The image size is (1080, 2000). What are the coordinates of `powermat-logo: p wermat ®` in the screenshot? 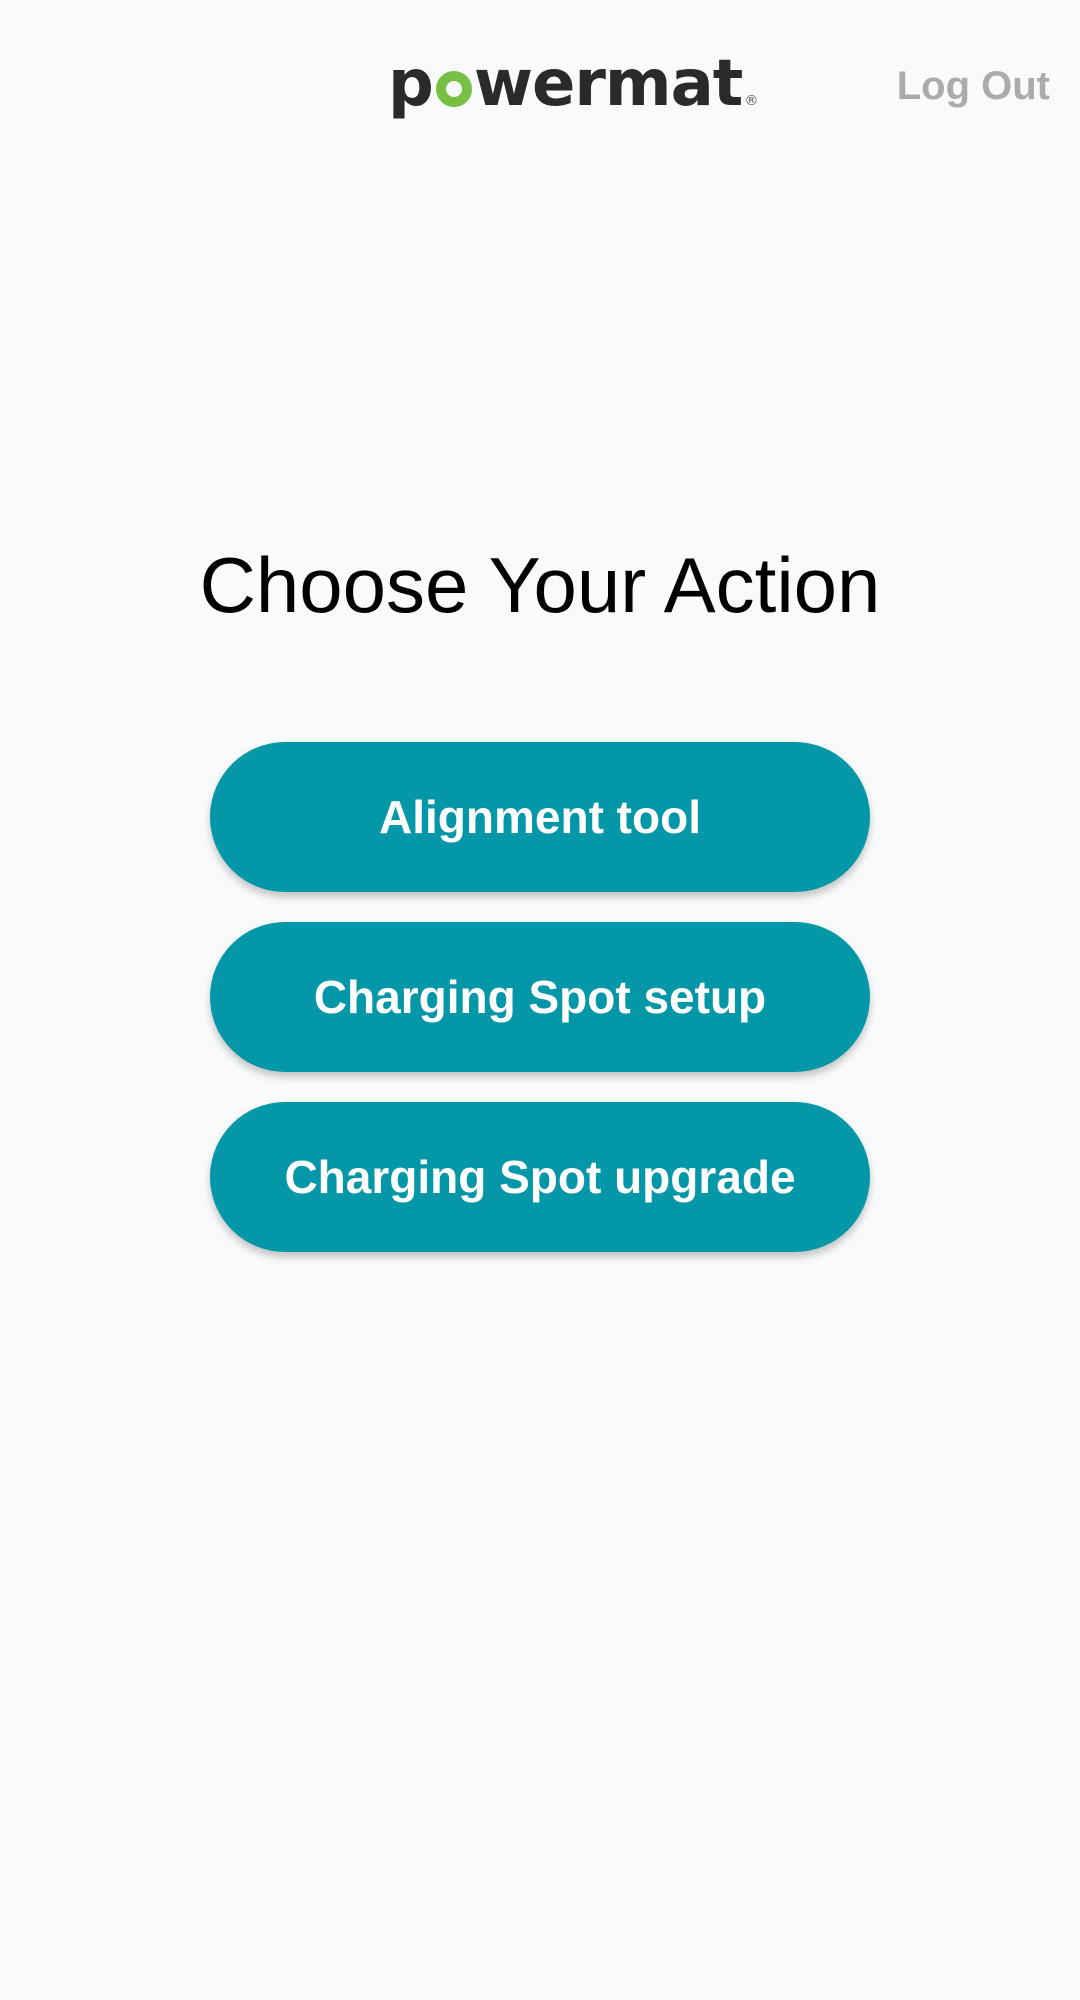 It's located at (573, 84).